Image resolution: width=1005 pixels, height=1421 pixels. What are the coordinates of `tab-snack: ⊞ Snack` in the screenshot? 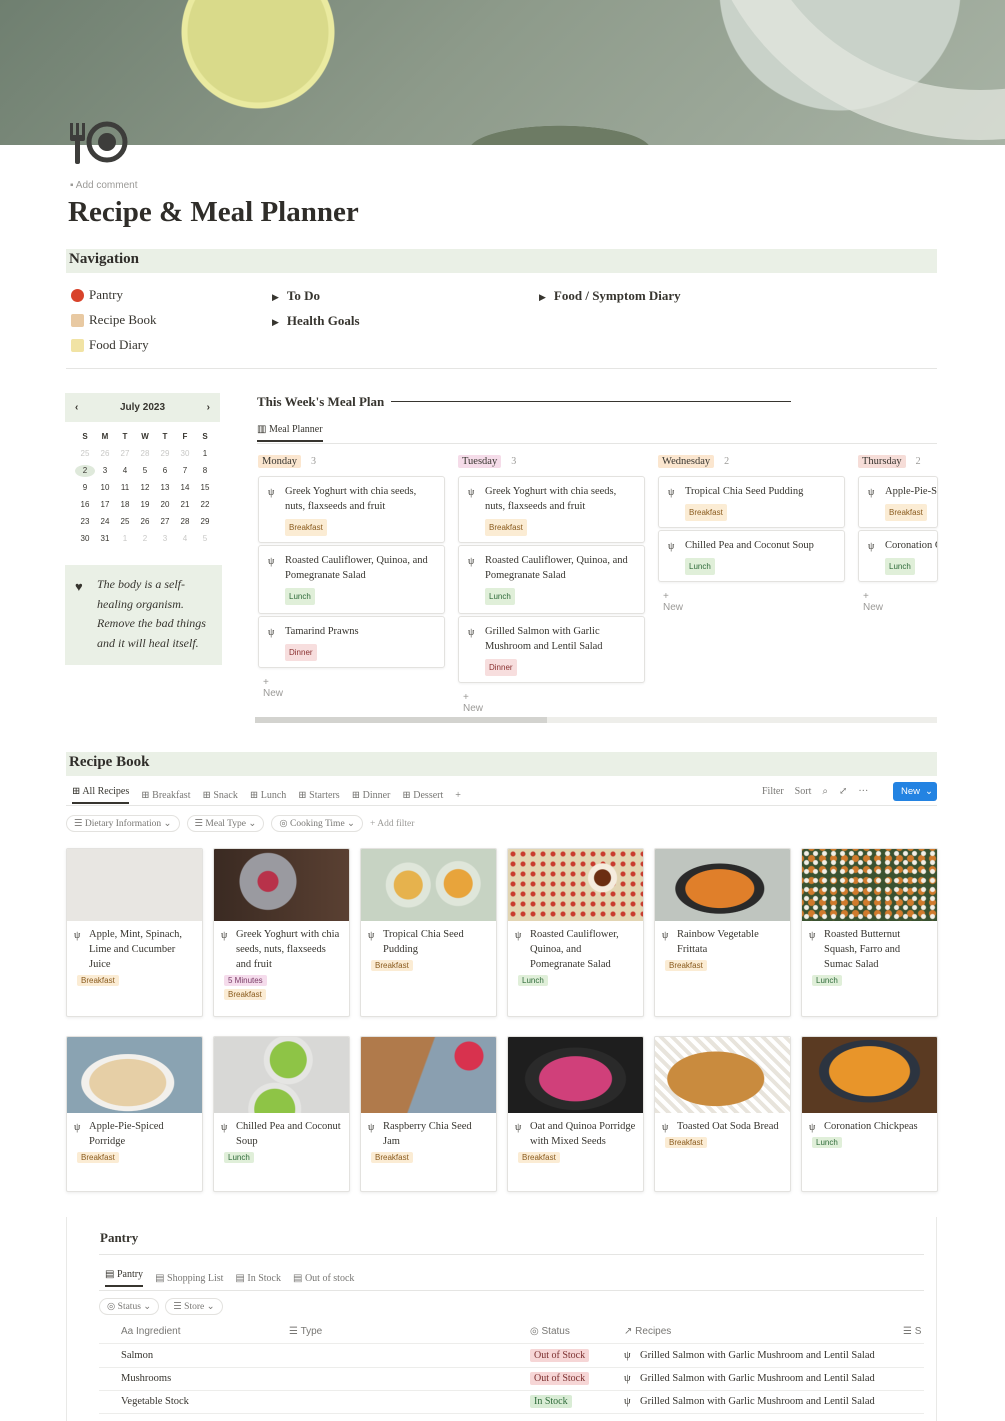 It's located at (219, 795).